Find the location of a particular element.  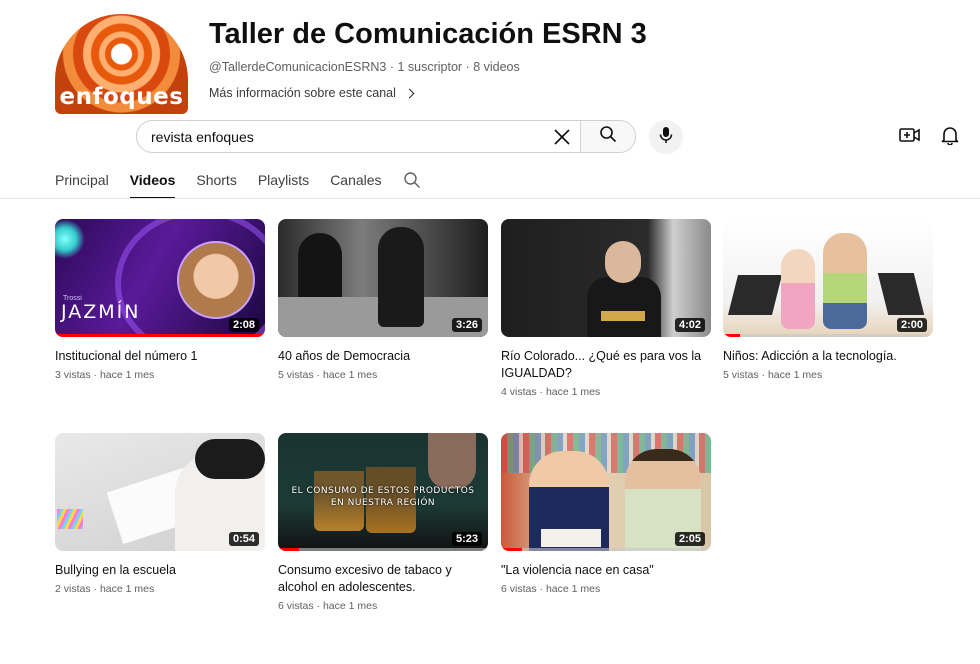

video-thumbnail: Trossi JAZMÍN 2:08 is located at coordinates (160, 278).